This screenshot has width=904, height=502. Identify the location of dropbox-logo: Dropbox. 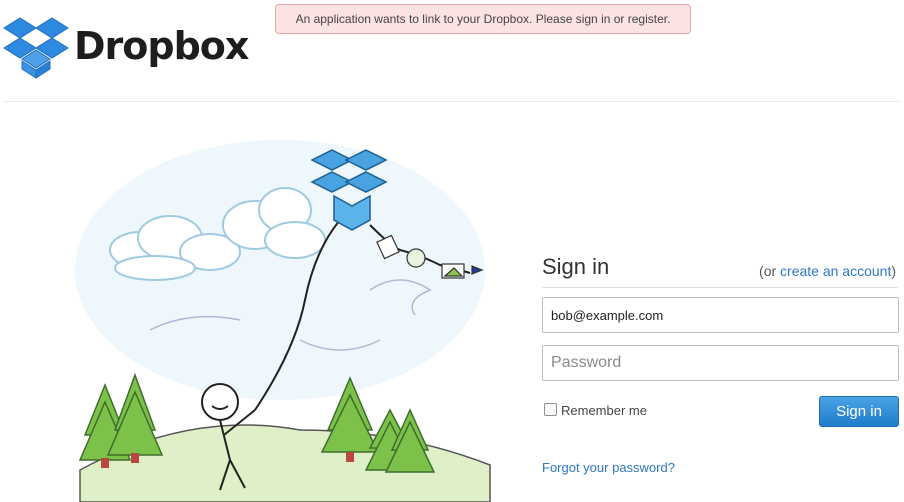
(125, 48).